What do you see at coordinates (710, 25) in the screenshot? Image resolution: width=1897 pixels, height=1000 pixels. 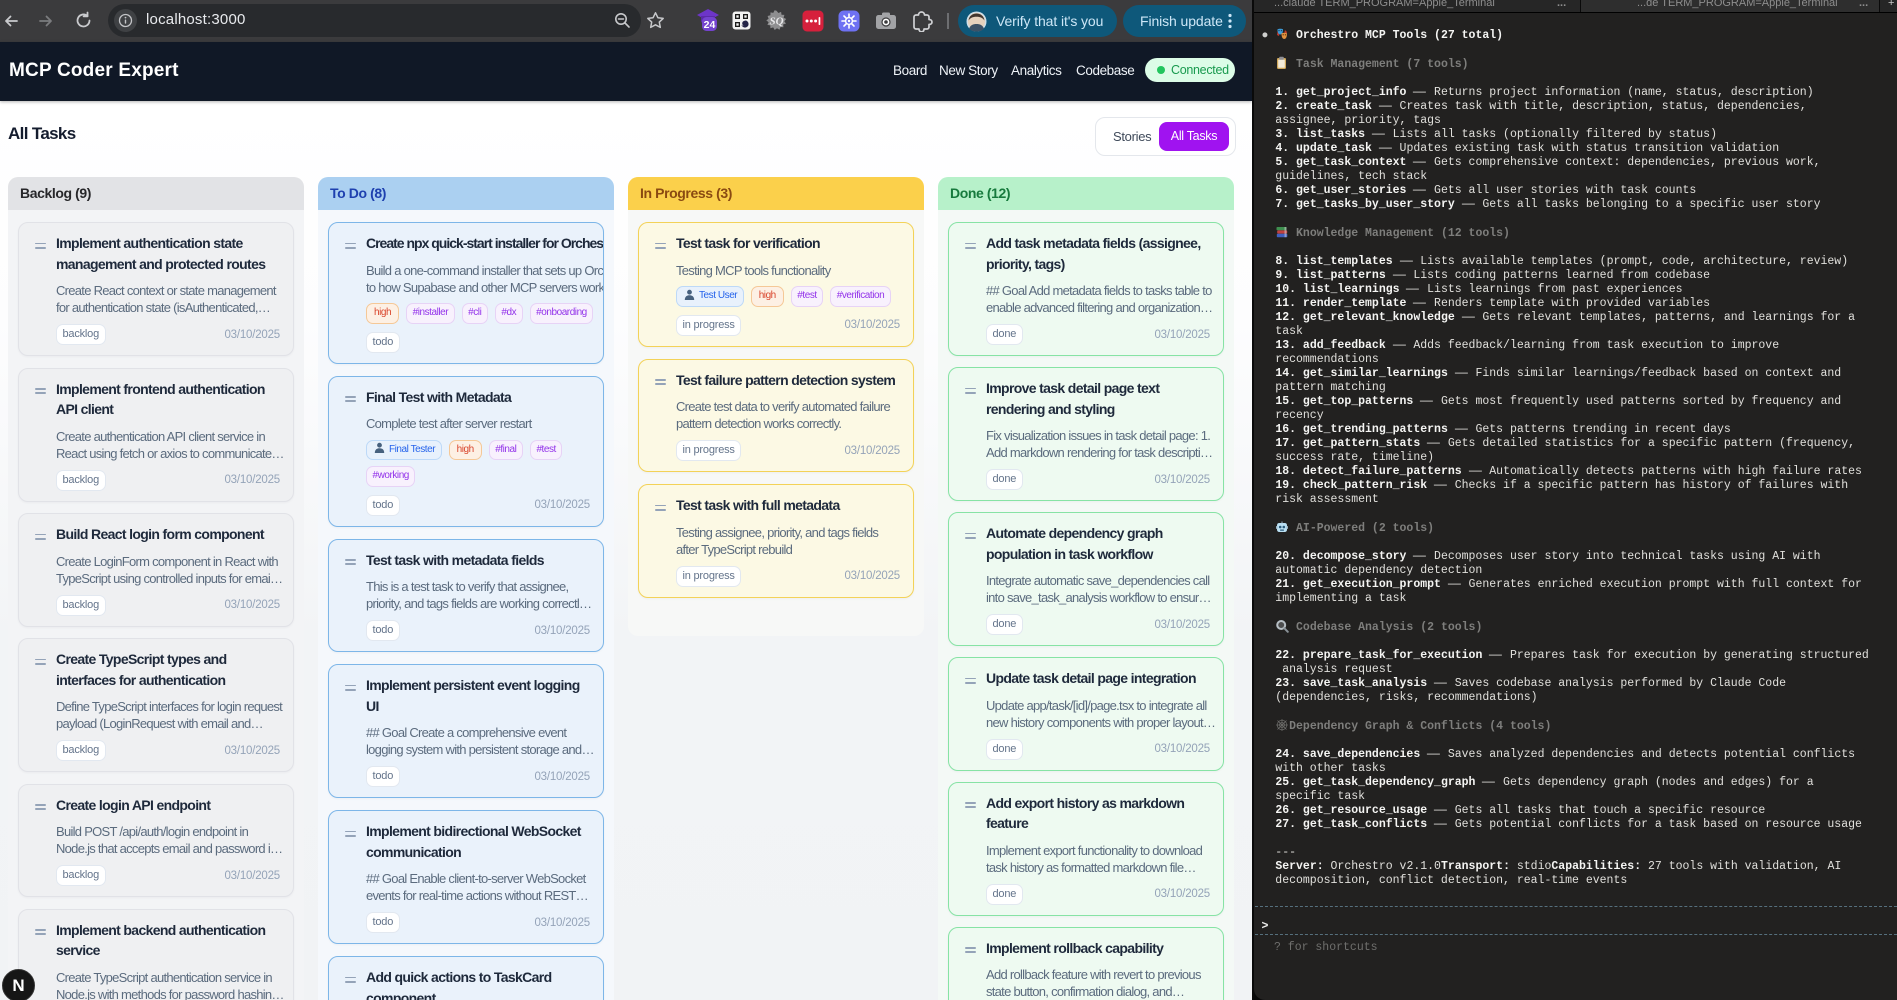 I see `svg-text: 24` at bounding box center [710, 25].